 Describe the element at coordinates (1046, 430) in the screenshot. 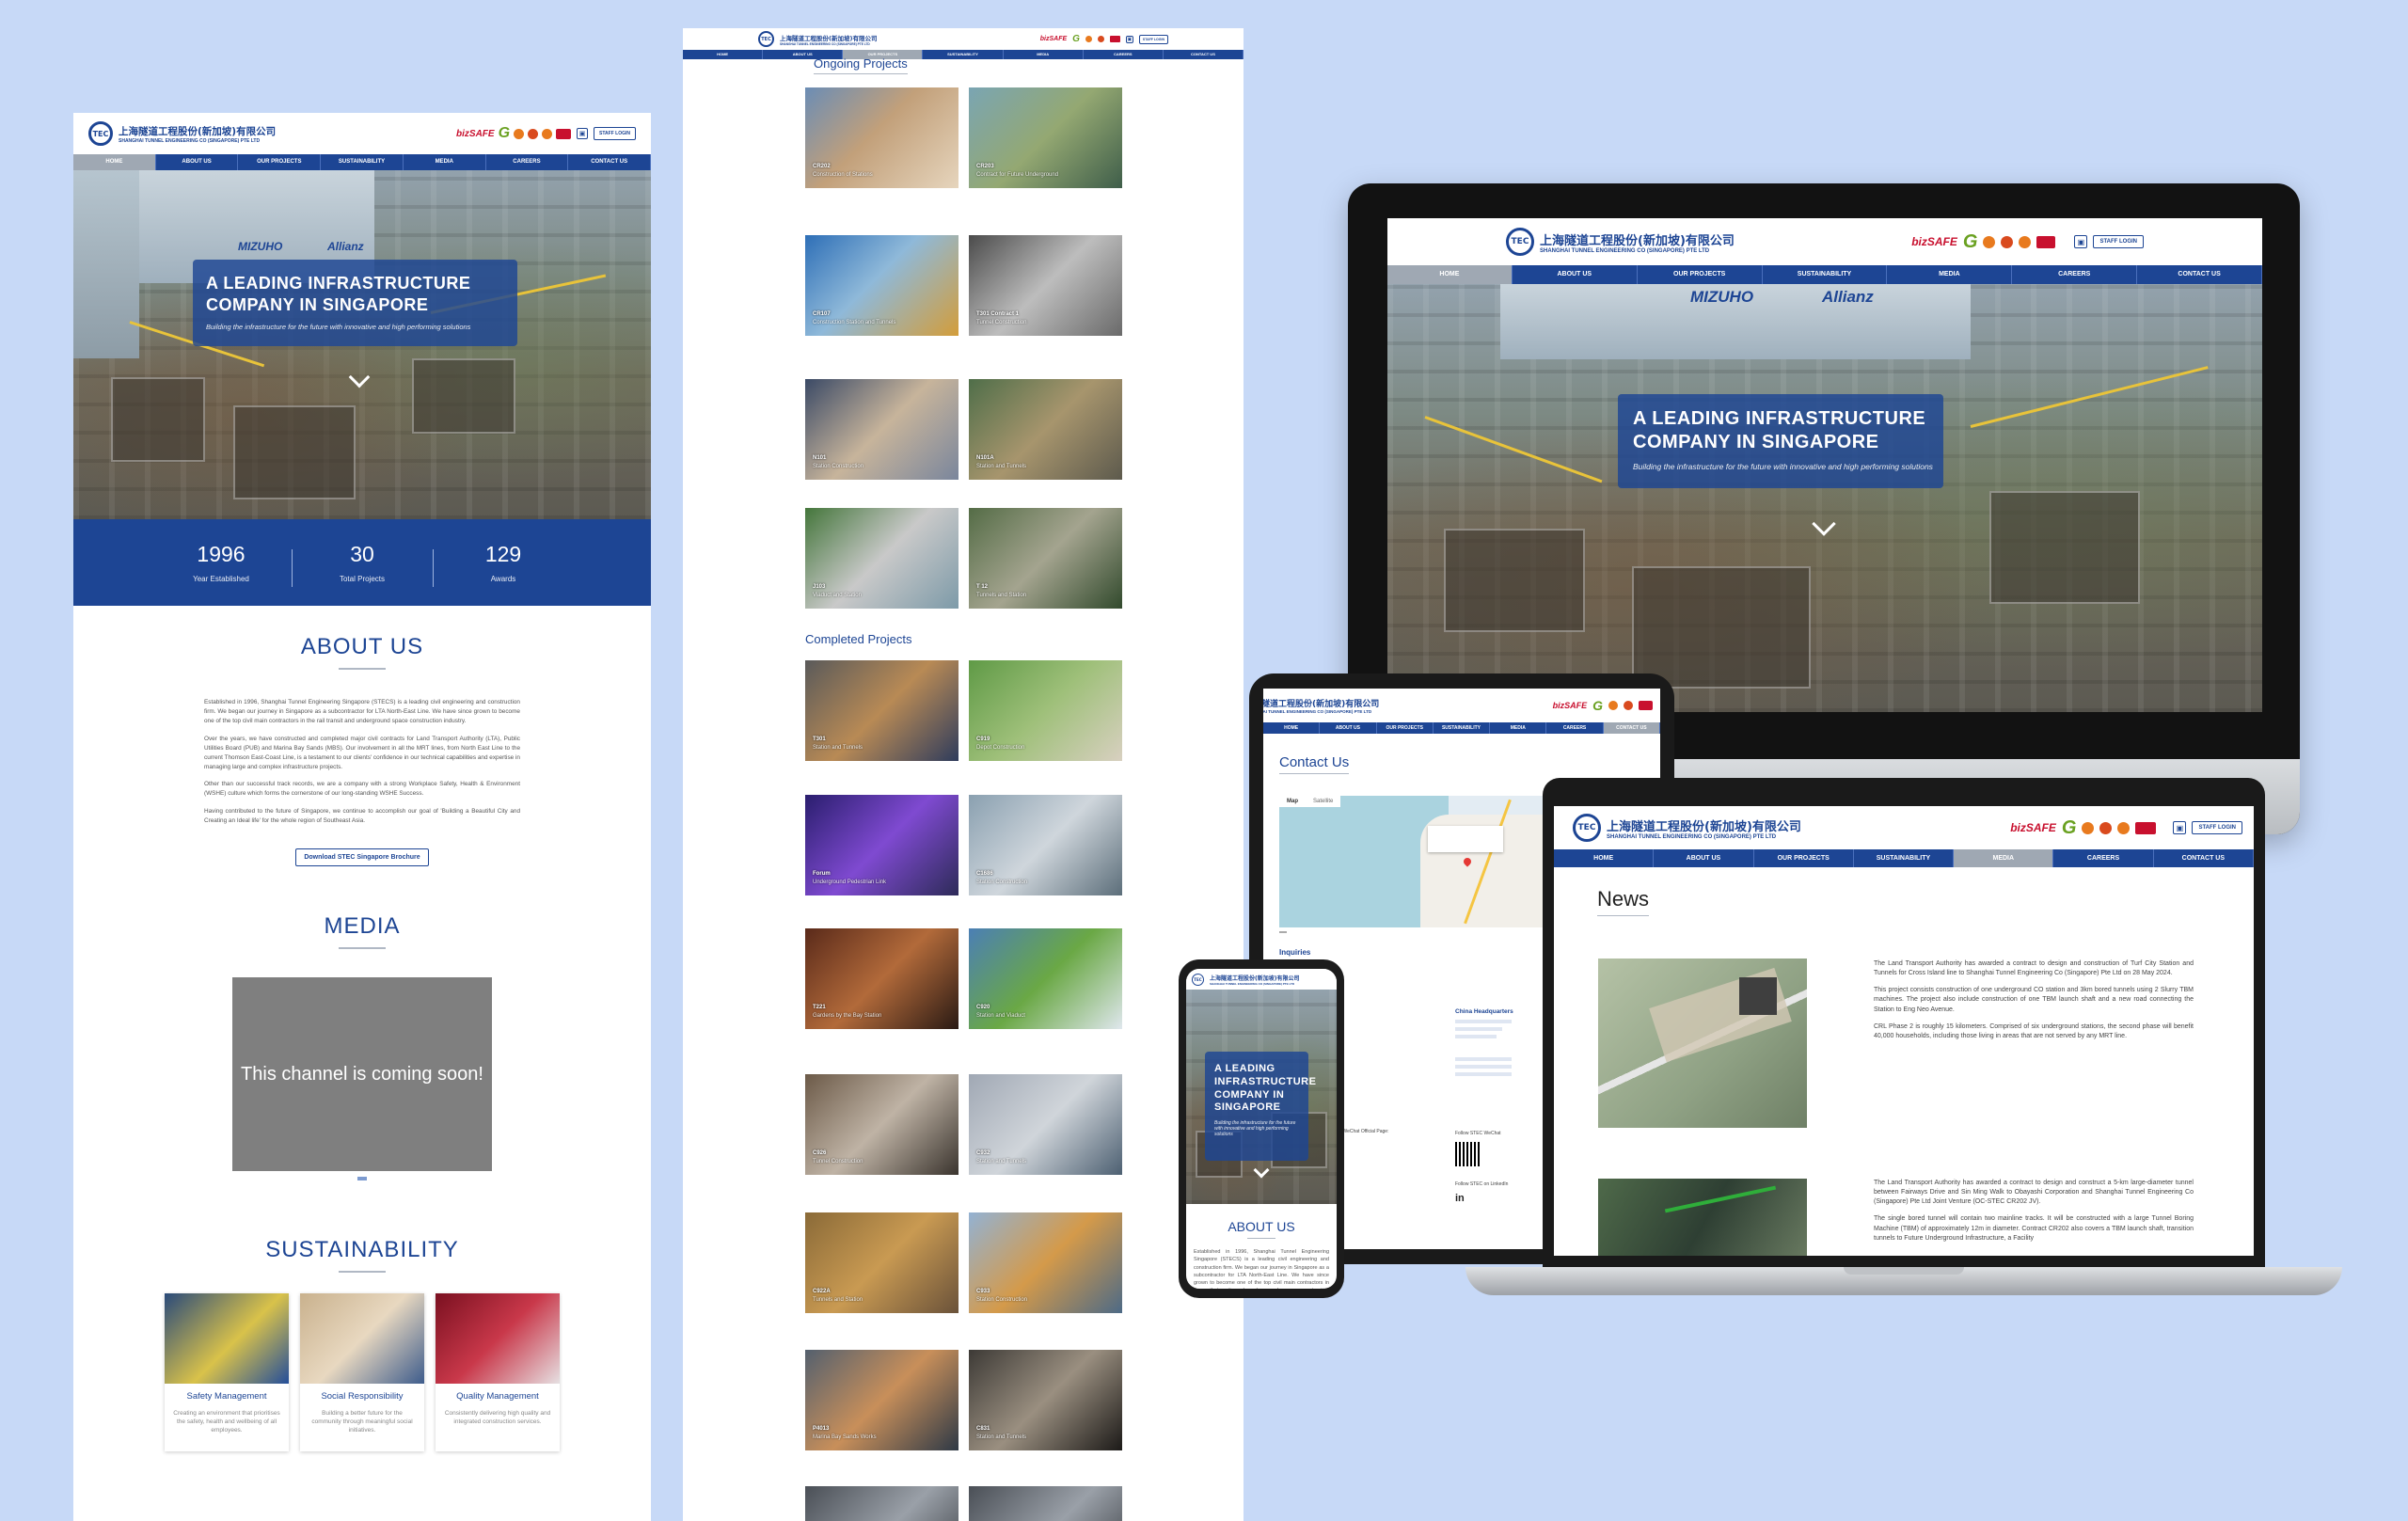

I see `project-card: N101A Station and Tunnels` at that location.